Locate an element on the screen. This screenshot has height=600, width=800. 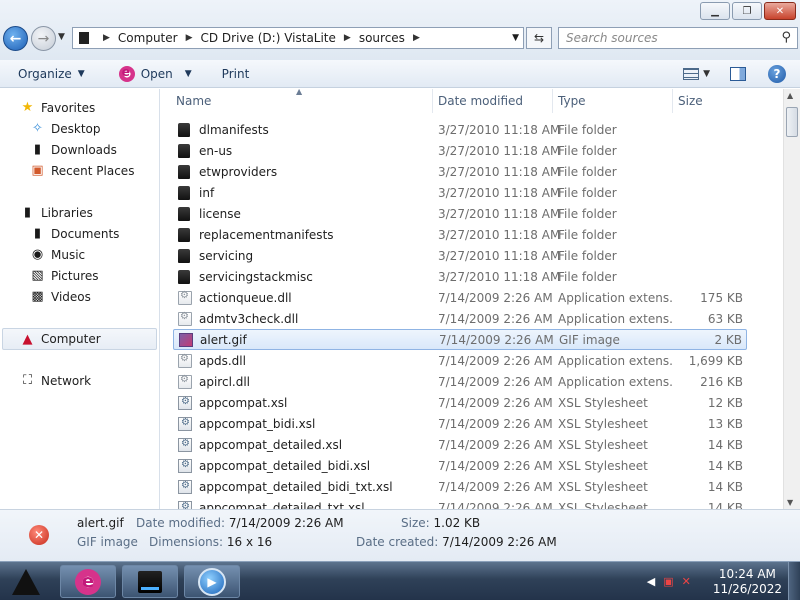
nav-favorites: ★ Favorites is located at coordinates (58, 107).